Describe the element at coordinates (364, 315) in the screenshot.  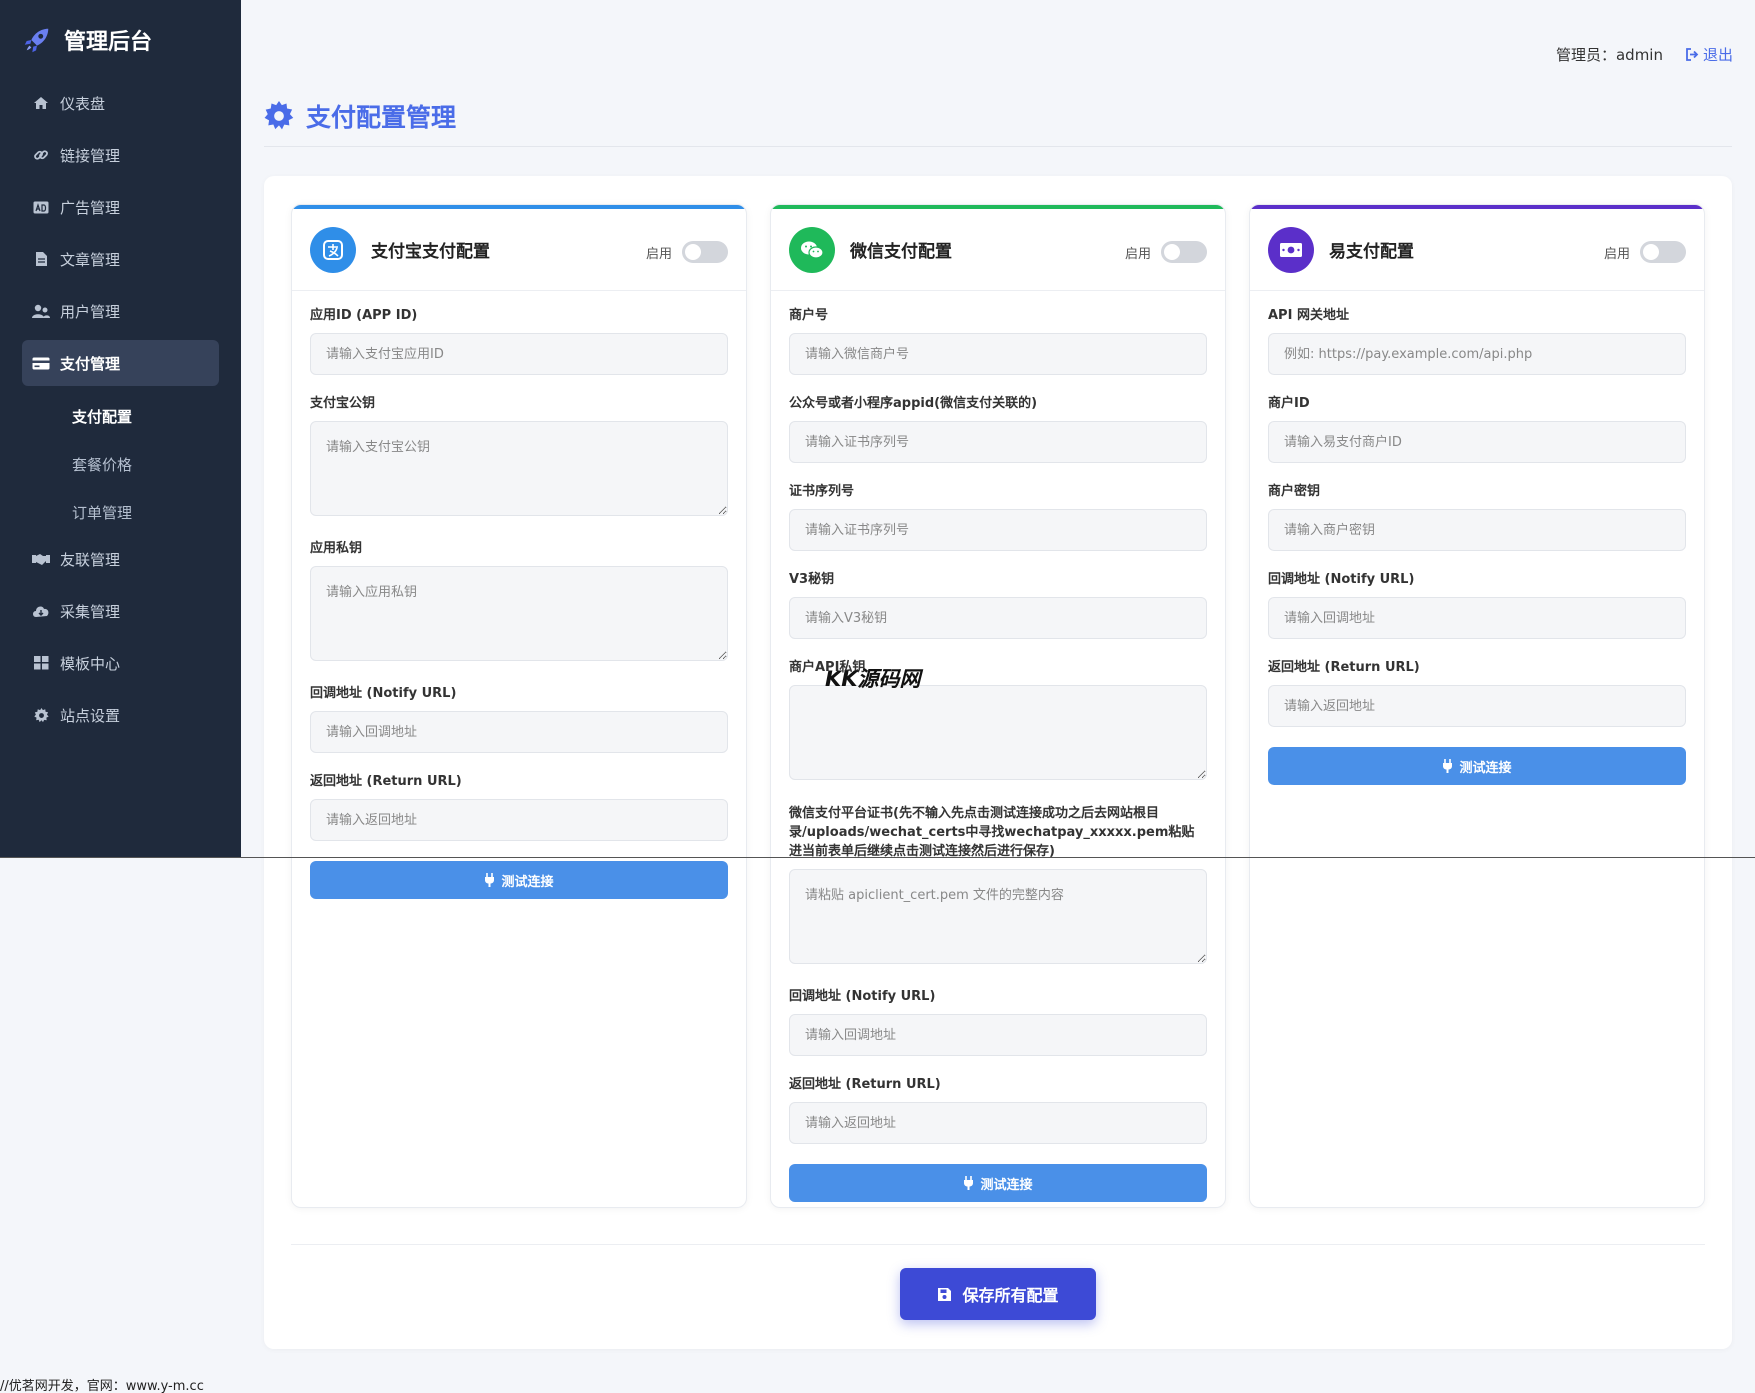
I see `alipay-appid-label: 应用ID (APP ID)` at that location.